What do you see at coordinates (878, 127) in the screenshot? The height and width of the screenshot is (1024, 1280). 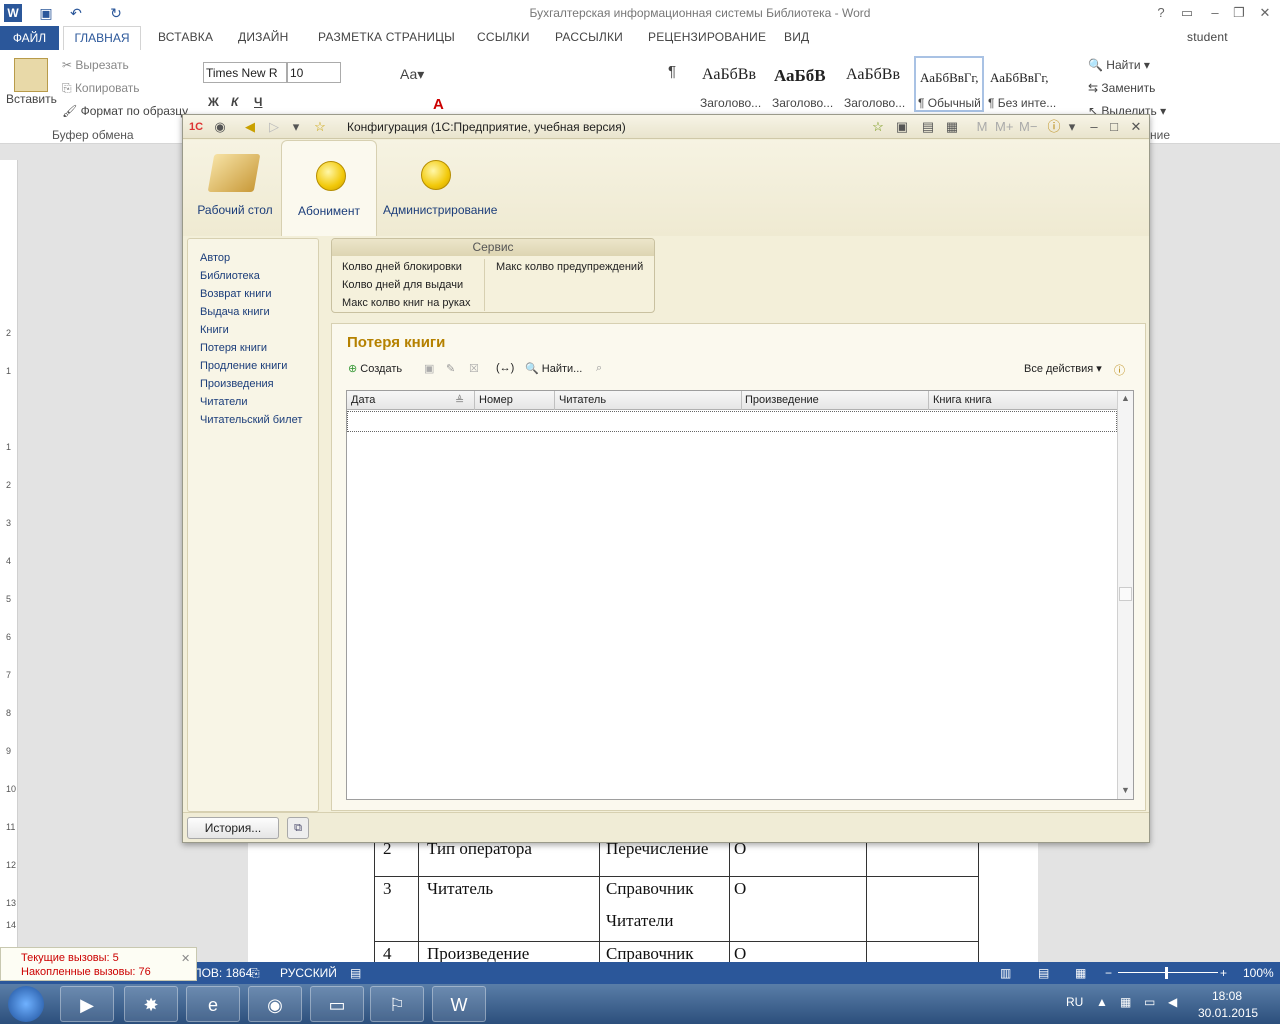 I see `add-favorite-icon: ☆` at bounding box center [878, 127].